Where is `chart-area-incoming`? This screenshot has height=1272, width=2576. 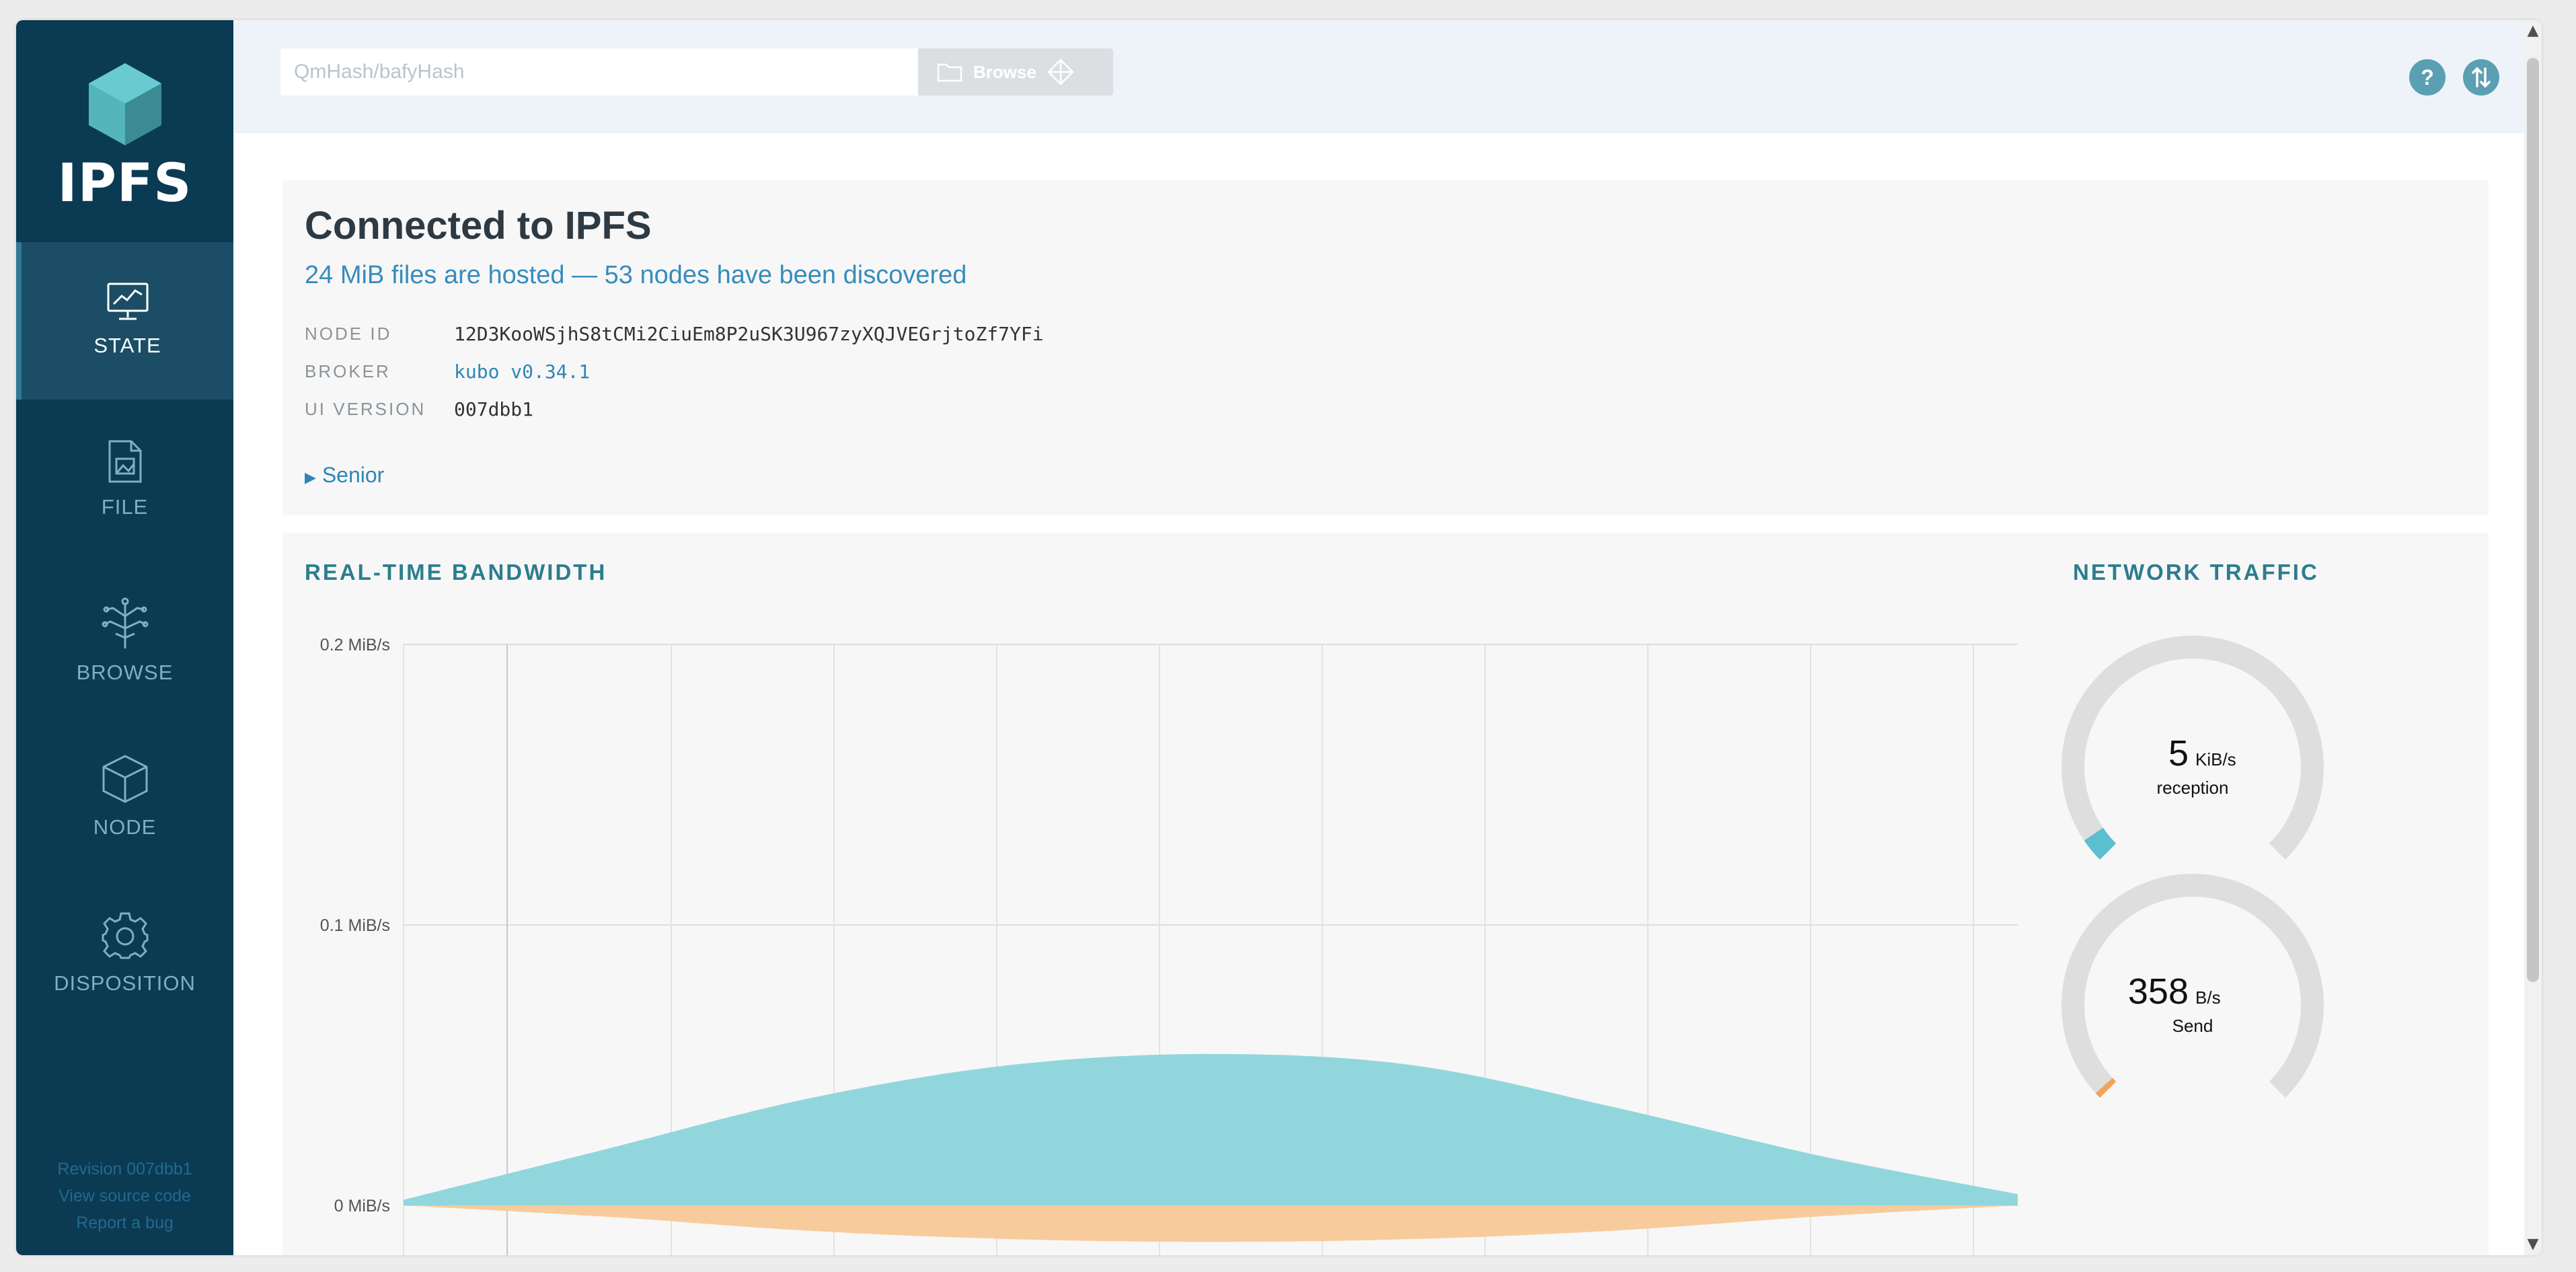 chart-area-incoming is located at coordinates (1211, 1129).